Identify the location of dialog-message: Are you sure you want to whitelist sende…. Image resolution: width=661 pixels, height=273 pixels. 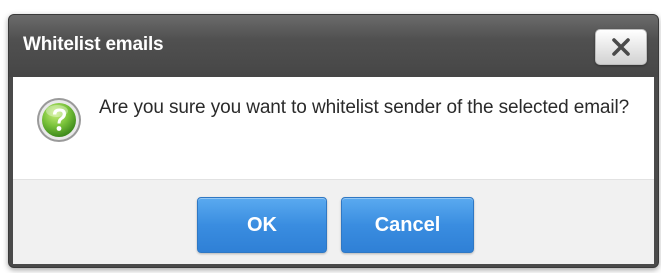
(364, 107).